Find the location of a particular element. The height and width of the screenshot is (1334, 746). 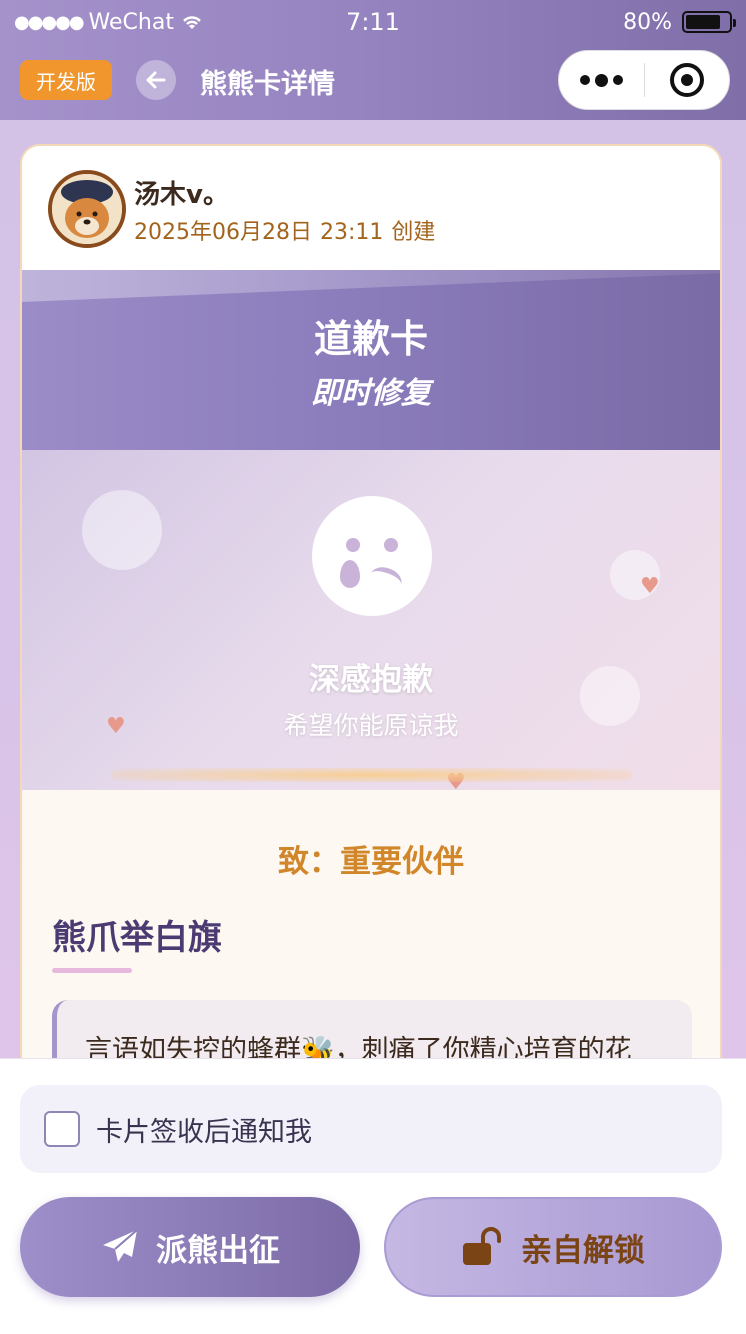

battery-fill is located at coordinates (703, 22).